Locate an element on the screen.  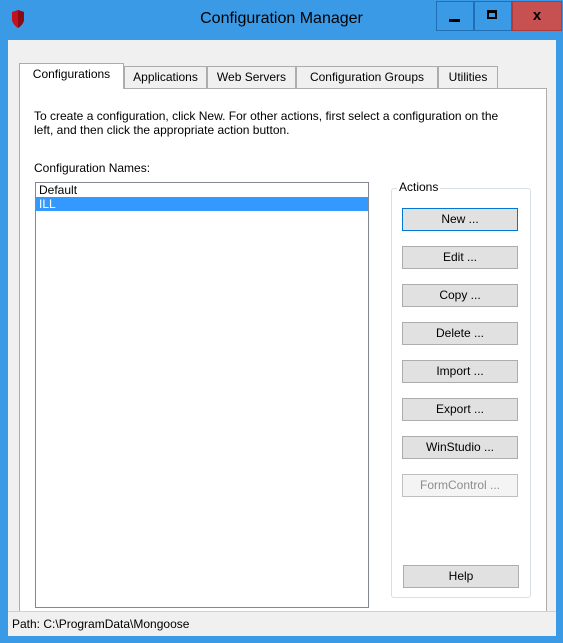
tab-web-servers: Web Servers is located at coordinates (251, 77).